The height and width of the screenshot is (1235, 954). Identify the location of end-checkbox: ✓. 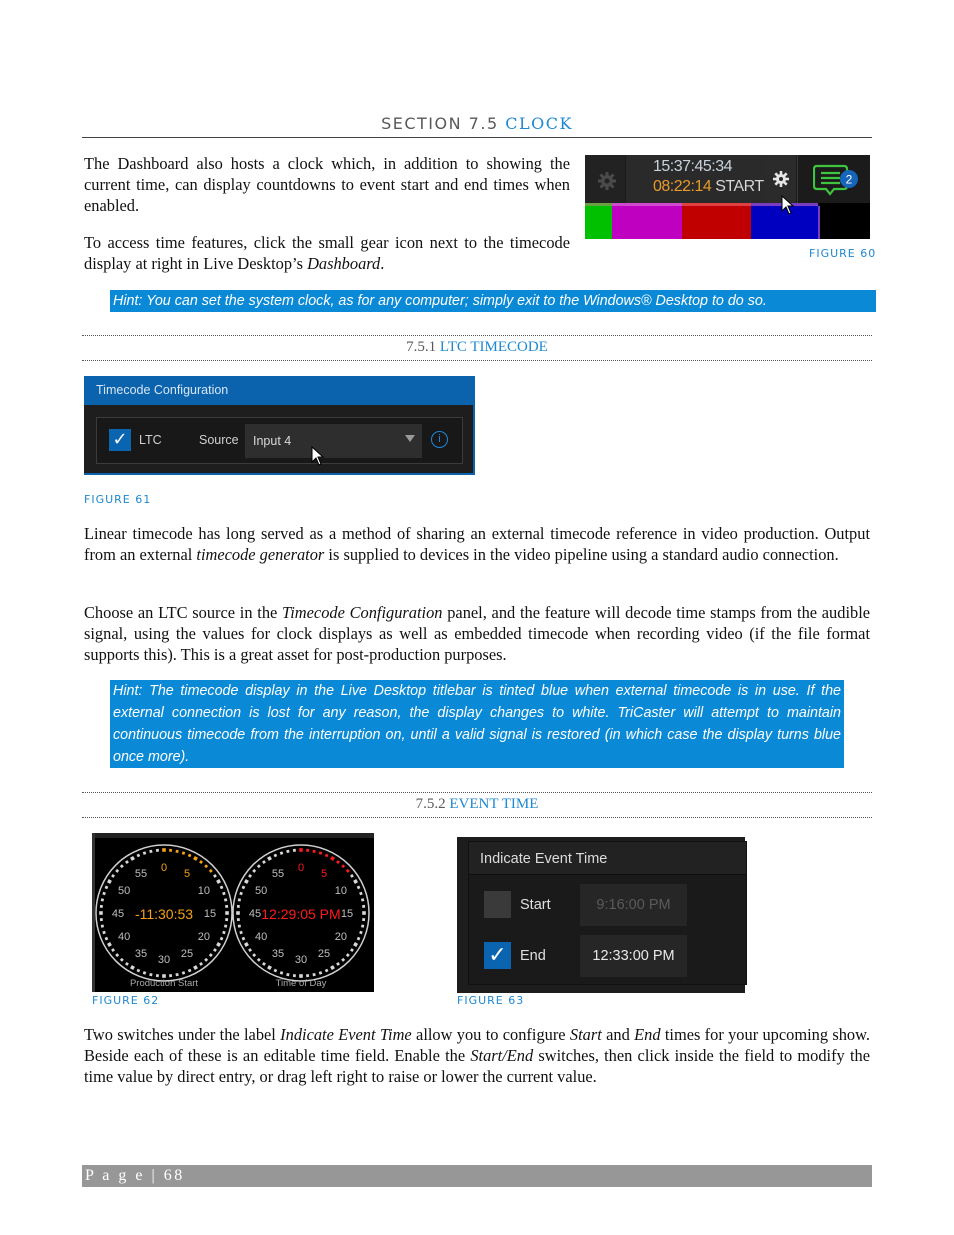
(497, 955).